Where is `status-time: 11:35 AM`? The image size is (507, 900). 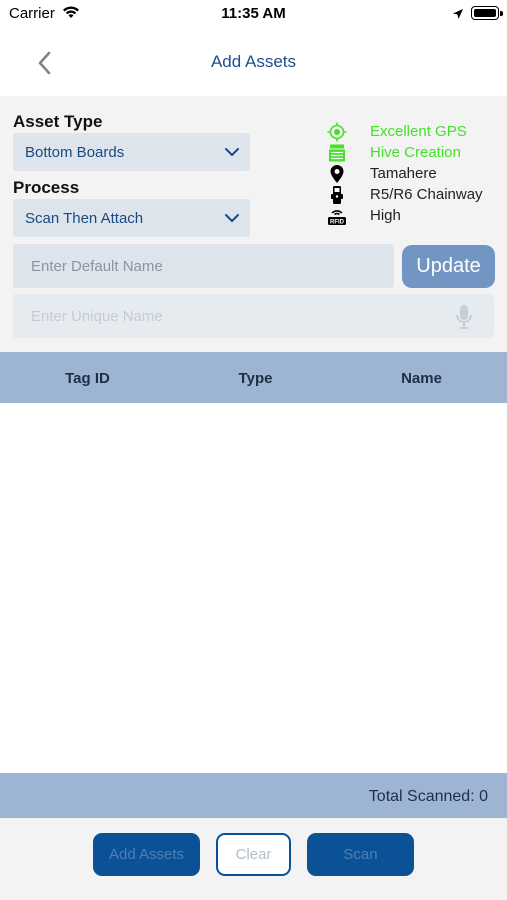 status-time: 11:35 AM is located at coordinates (253, 13).